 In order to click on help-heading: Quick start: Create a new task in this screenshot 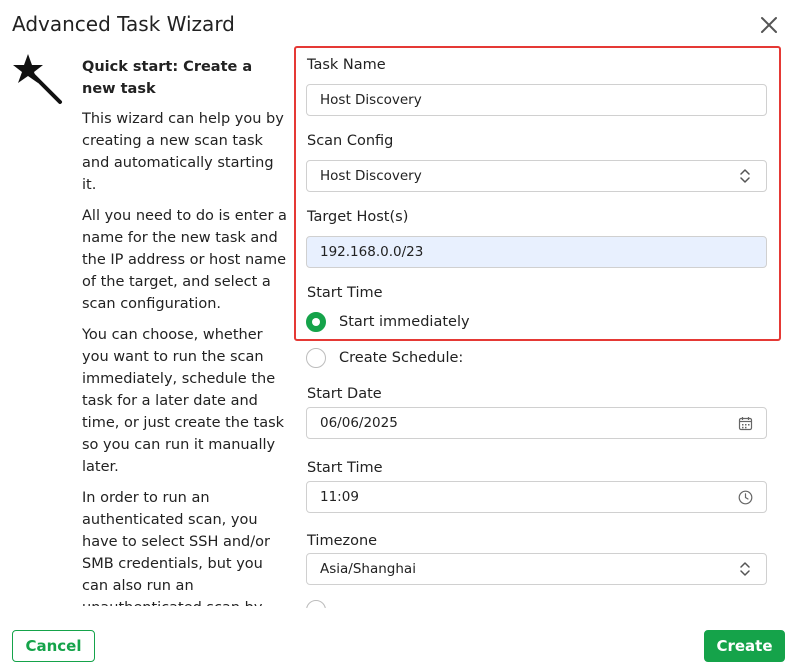, I will do `click(167, 78)`.